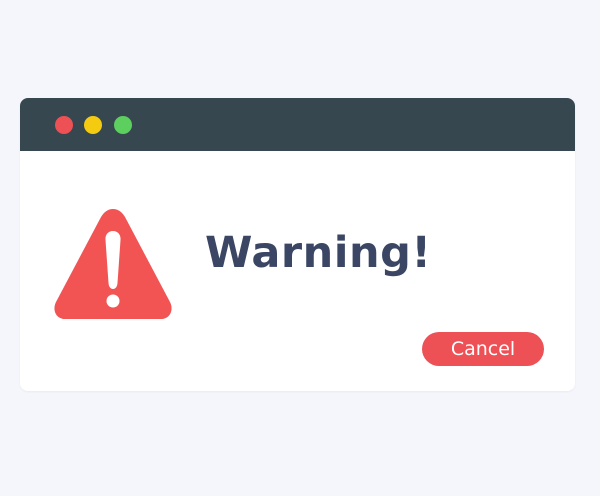  Describe the element at coordinates (297, 124) in the screenshot. I see `window-titlebar` at that location.